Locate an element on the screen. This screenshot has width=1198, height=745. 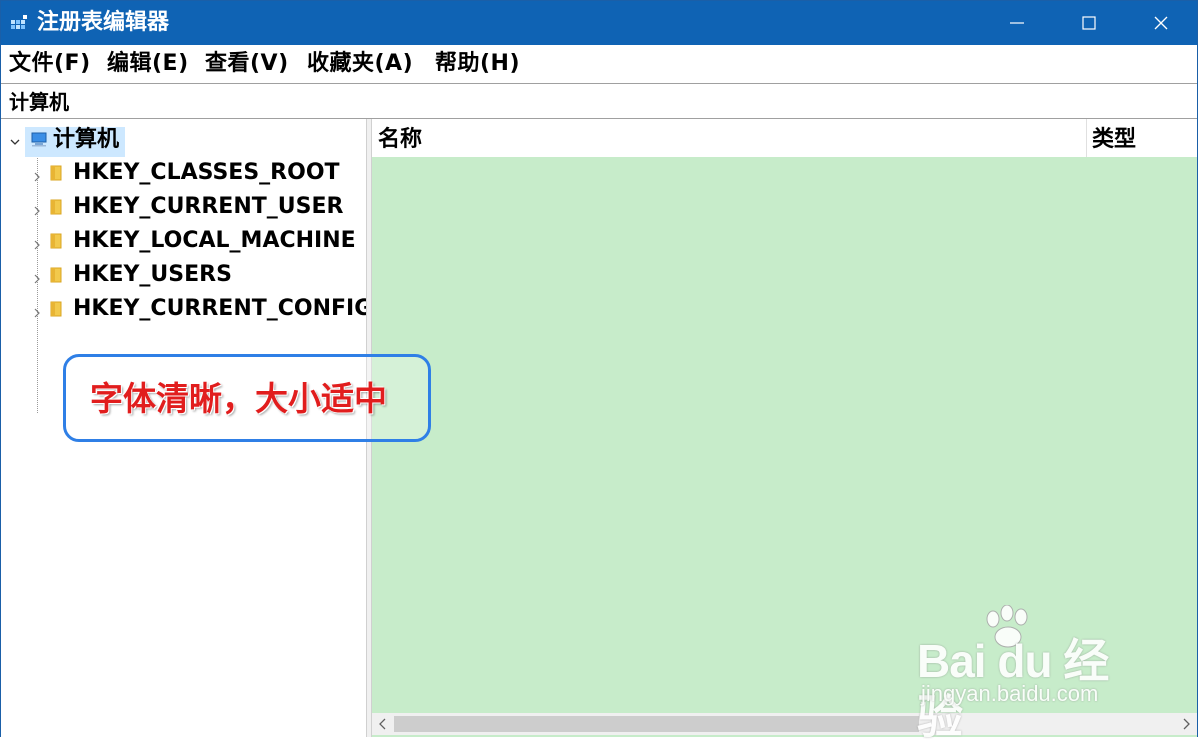
regedit-app-icon is located at coordinates (20, 23).